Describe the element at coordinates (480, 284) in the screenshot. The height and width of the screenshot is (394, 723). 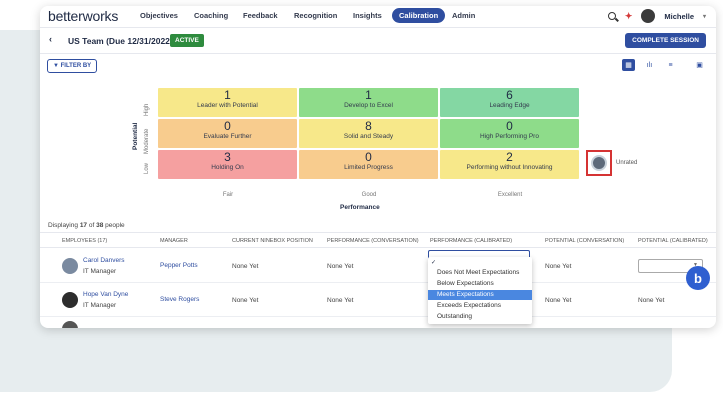
I see `dropdown-option: Below Expectations` at that location.